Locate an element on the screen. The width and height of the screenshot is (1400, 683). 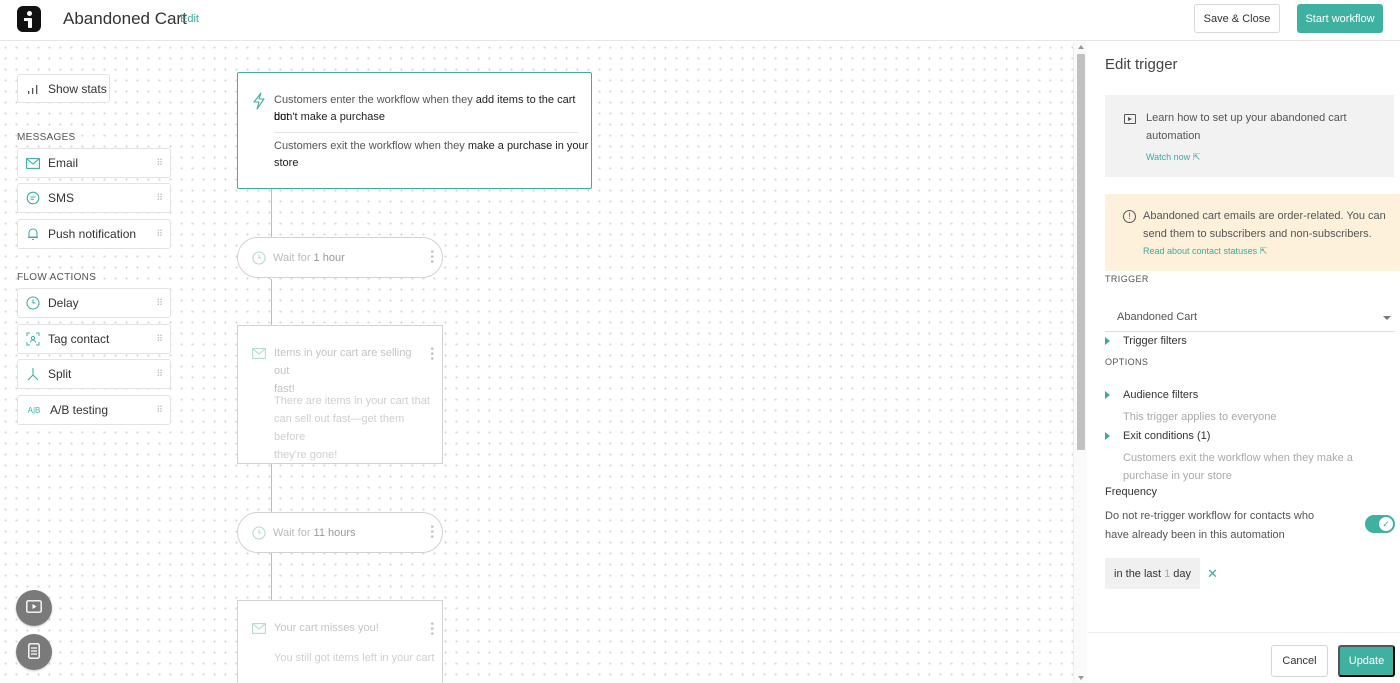
wait-step: Wait for 11 hours • • • is located at coordinates (340, 532).